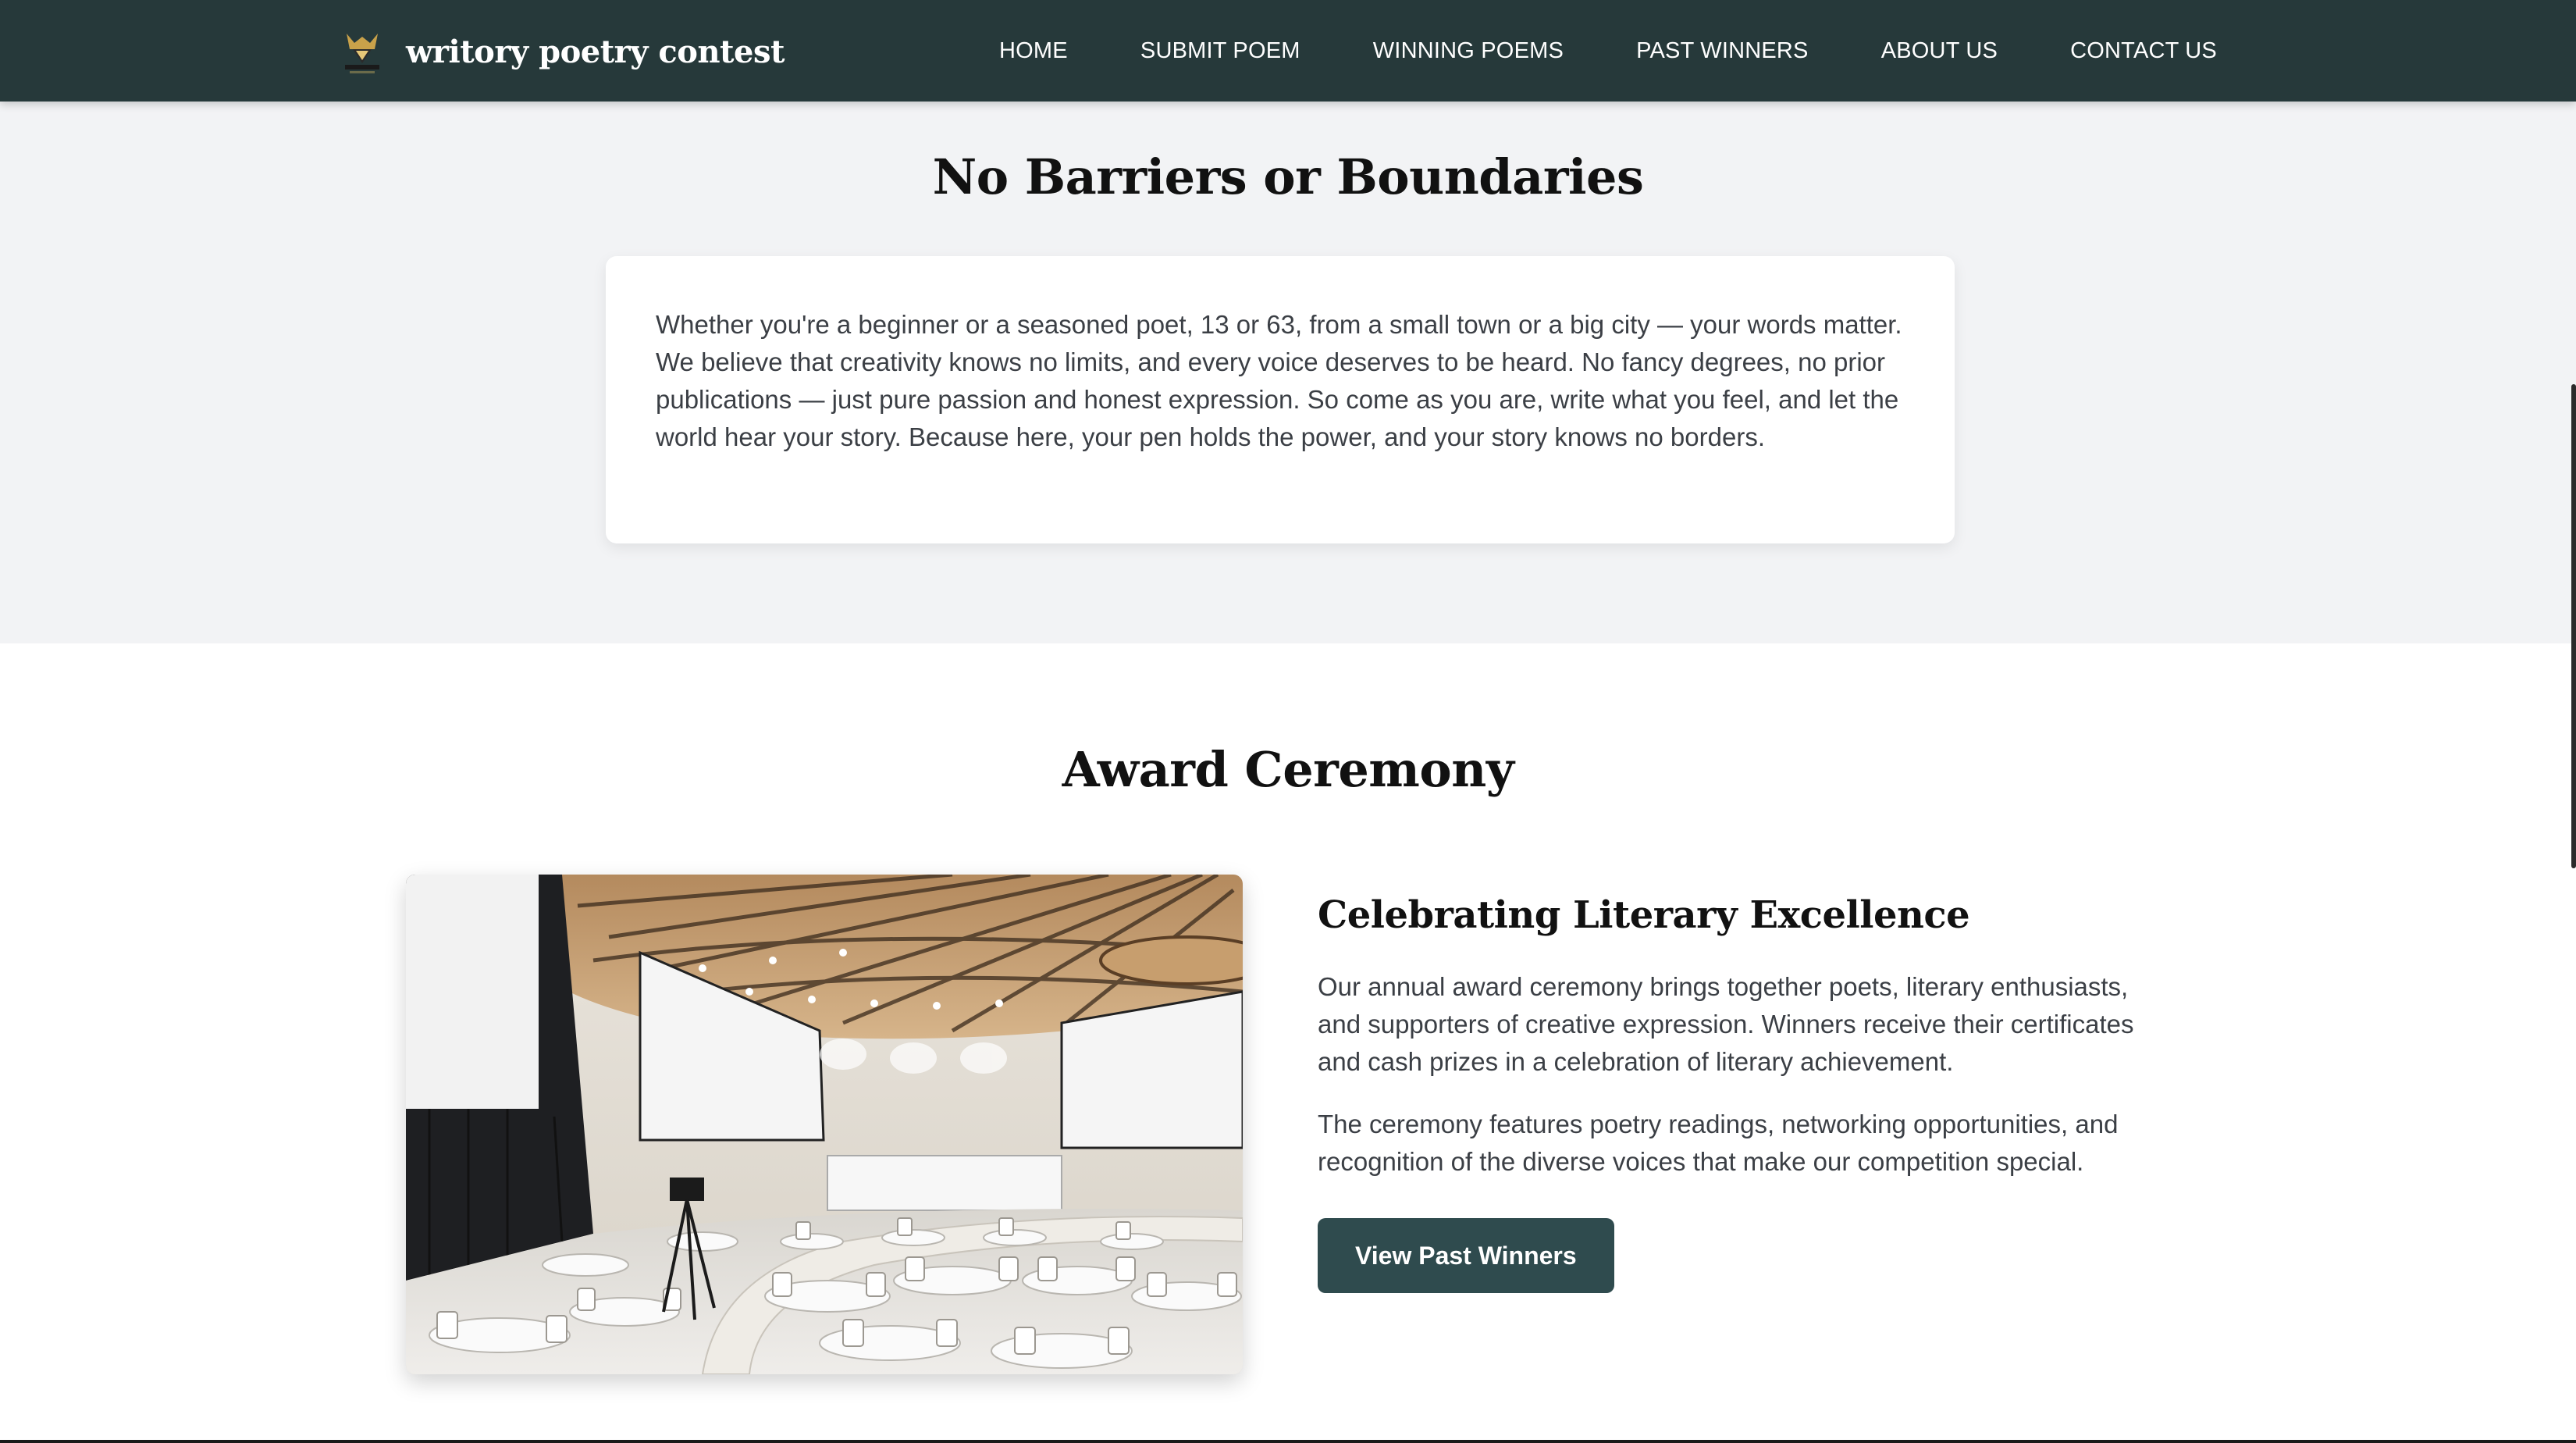 This screenshot has height=1443, width=2576. What do you see at coordinates (1468, 51) in the screenshot?
I see `nav-winning-poems: WINNING POEMS` at bounding box center [1468, 51].